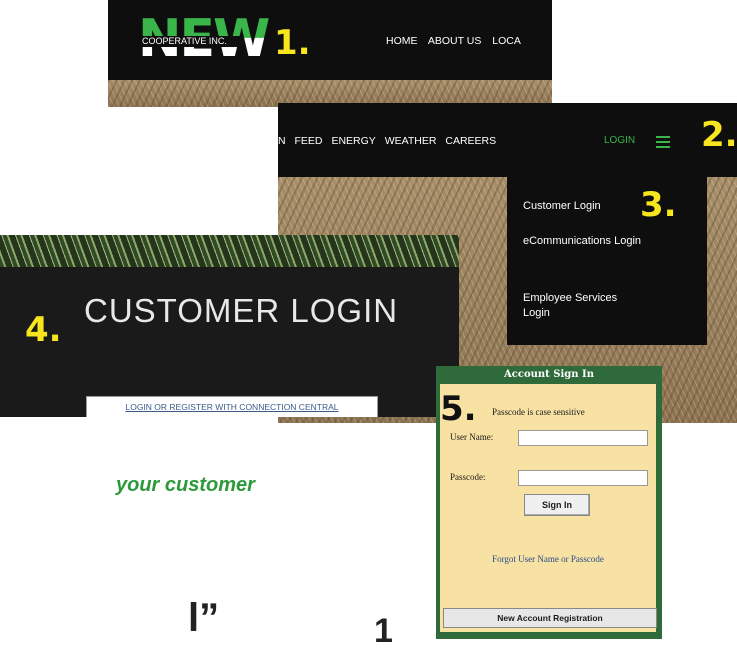 This screenshot has height=650, width=737. What do you see at coordinates (383, 631) in the screenshot?
I see `number-fragment: 1` at bounding box center [383, 631].